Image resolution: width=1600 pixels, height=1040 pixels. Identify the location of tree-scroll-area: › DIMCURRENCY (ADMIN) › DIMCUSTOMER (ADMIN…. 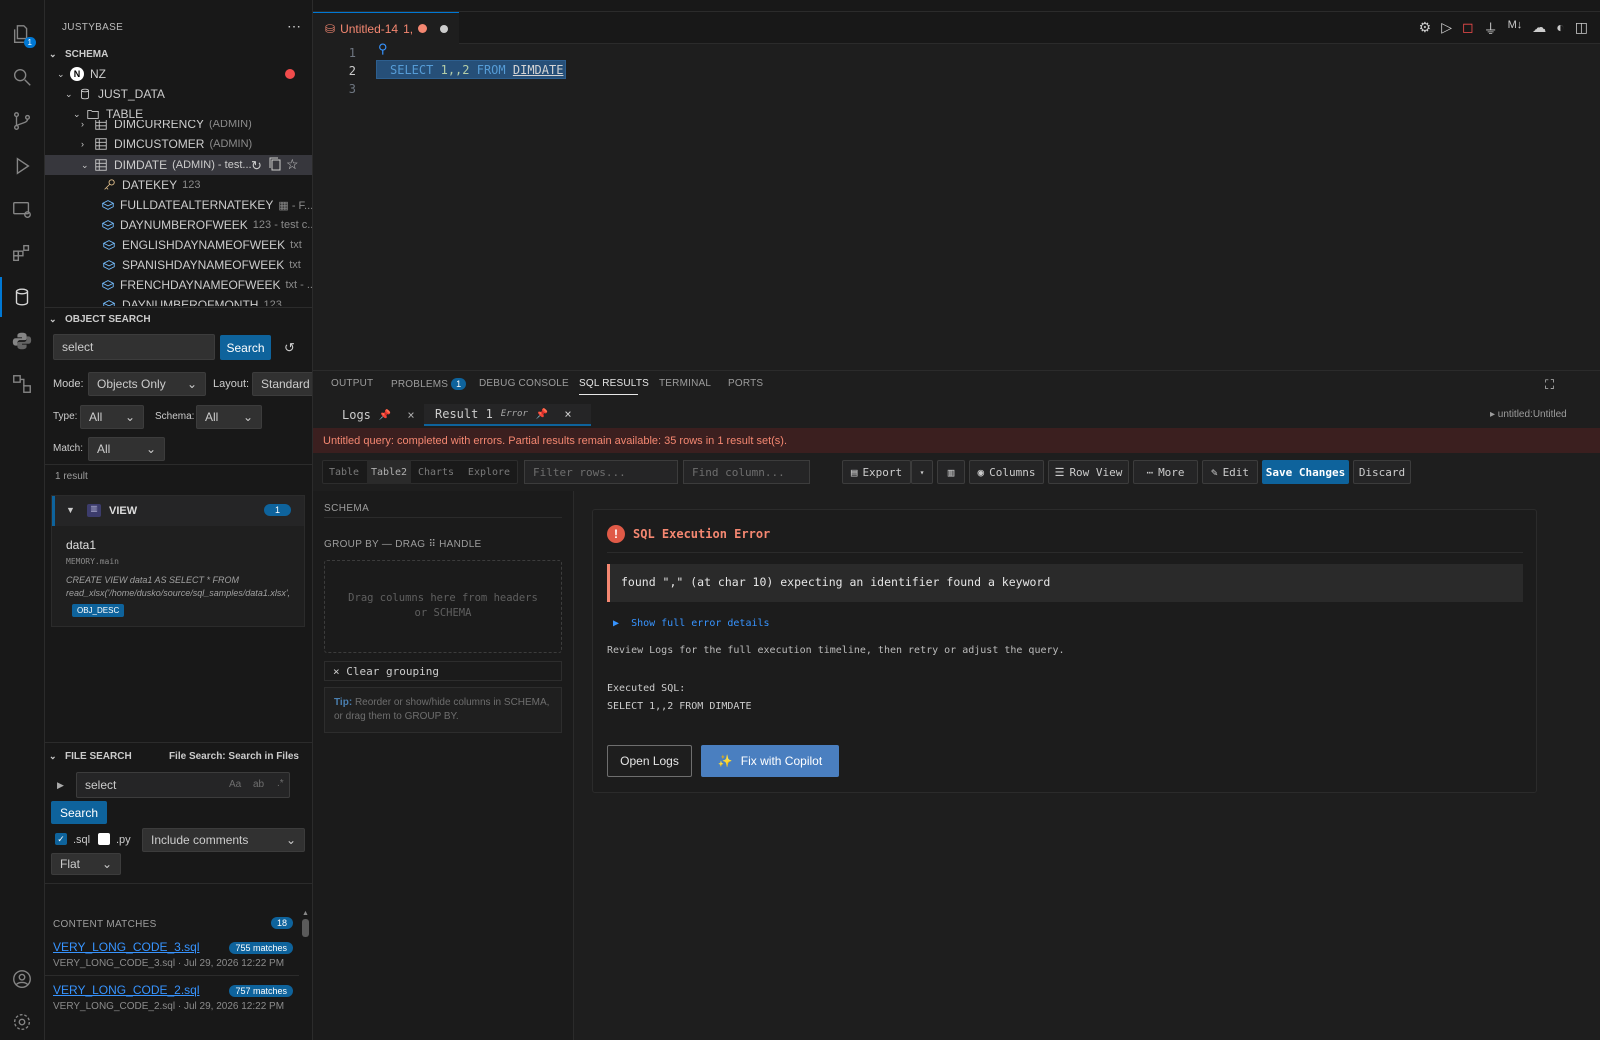
(178, 213).